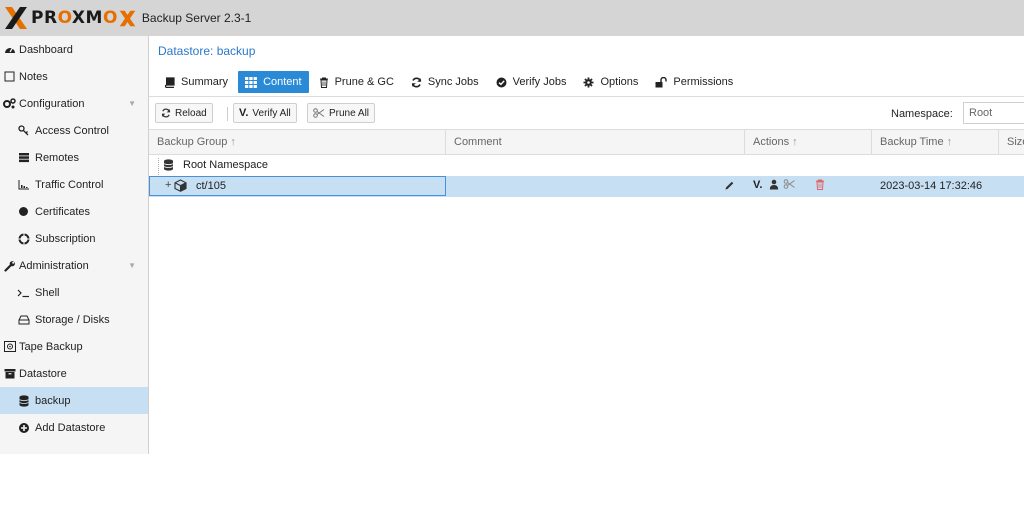  I want to click on tab-permissions: Permissions, so click(694, 82).